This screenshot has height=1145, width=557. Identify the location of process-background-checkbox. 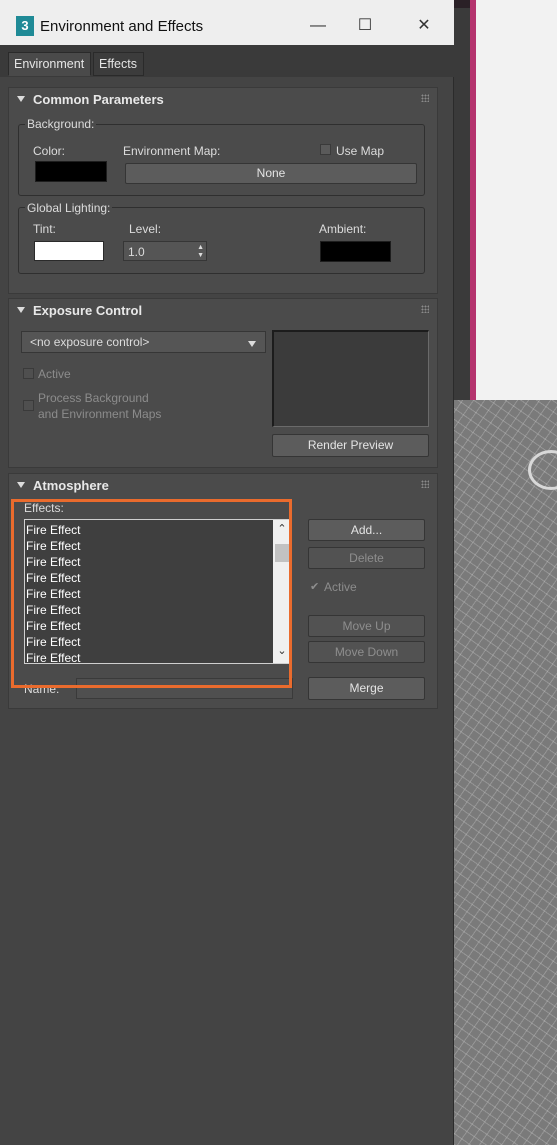
(28, 405).